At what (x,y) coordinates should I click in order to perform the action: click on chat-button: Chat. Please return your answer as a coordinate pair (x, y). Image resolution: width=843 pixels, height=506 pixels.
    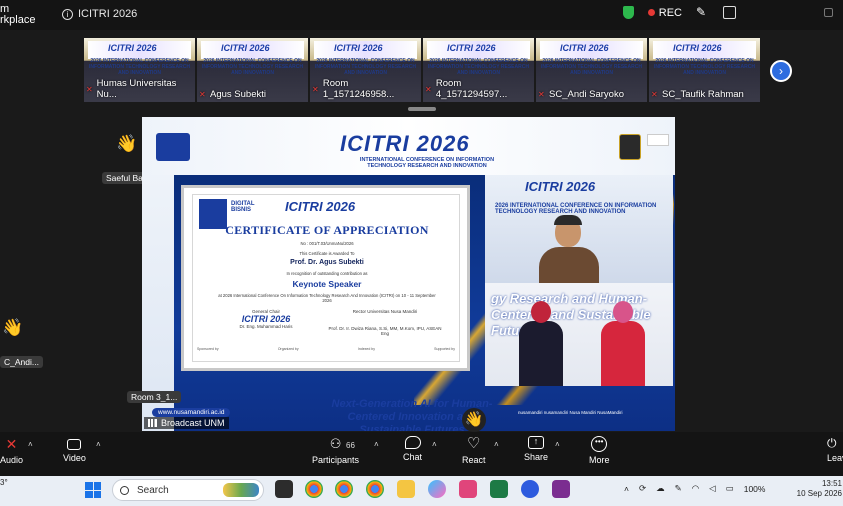
    Looking at the image, I should click on (412, 449).